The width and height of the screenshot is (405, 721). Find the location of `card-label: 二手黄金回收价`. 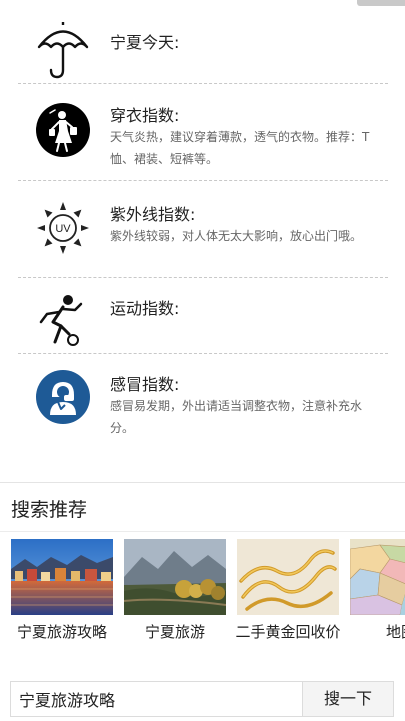

card-label: 二手黄金回收价 is located at coordinates (288, 632).